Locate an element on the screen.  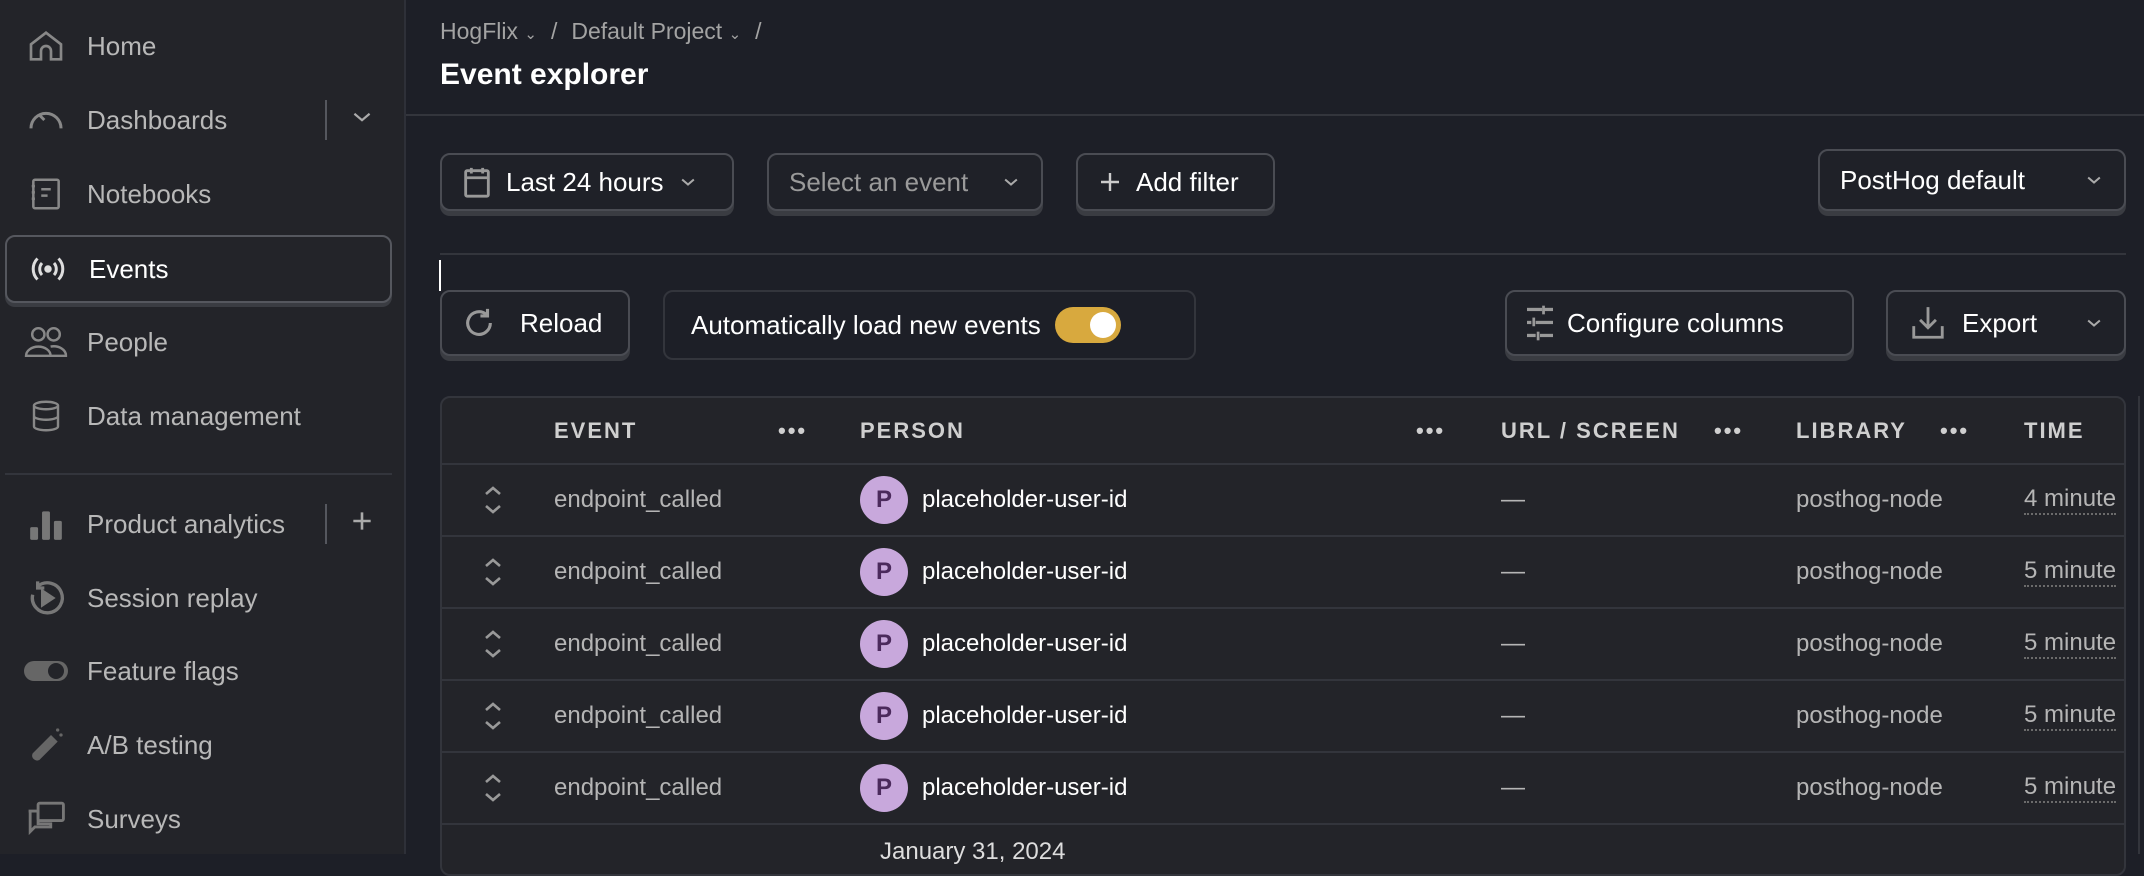
breadcrumb-org: HogFlix ⌄ is located at coordinates (488, 31).